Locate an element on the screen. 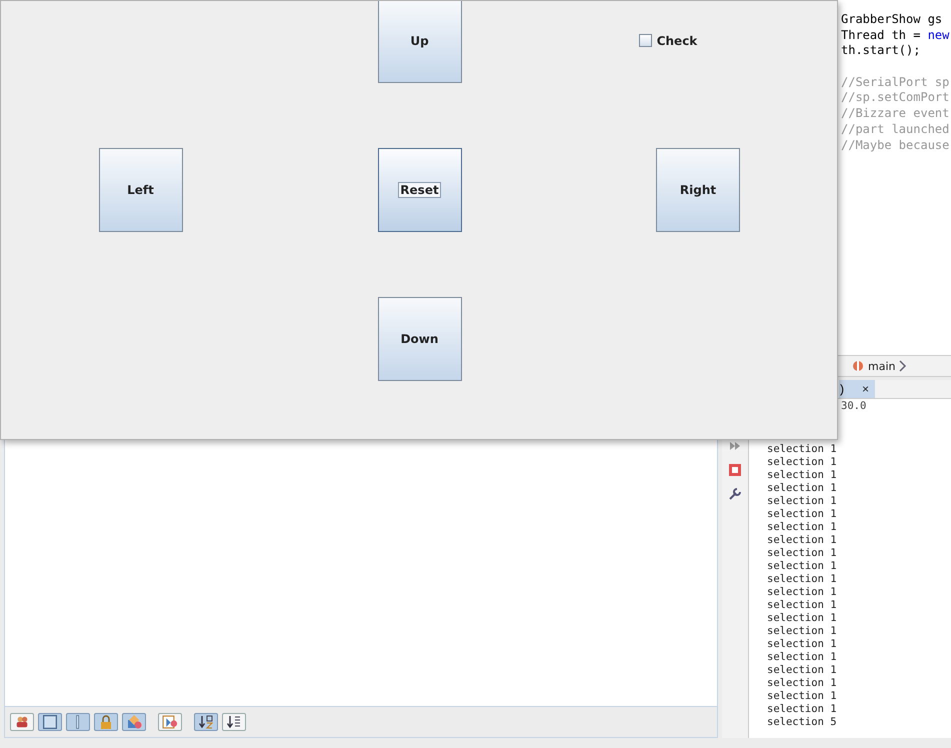 The height and width of the screenshot is (748, 951). output-line: selection 5 is located at coordinates (802, 722).